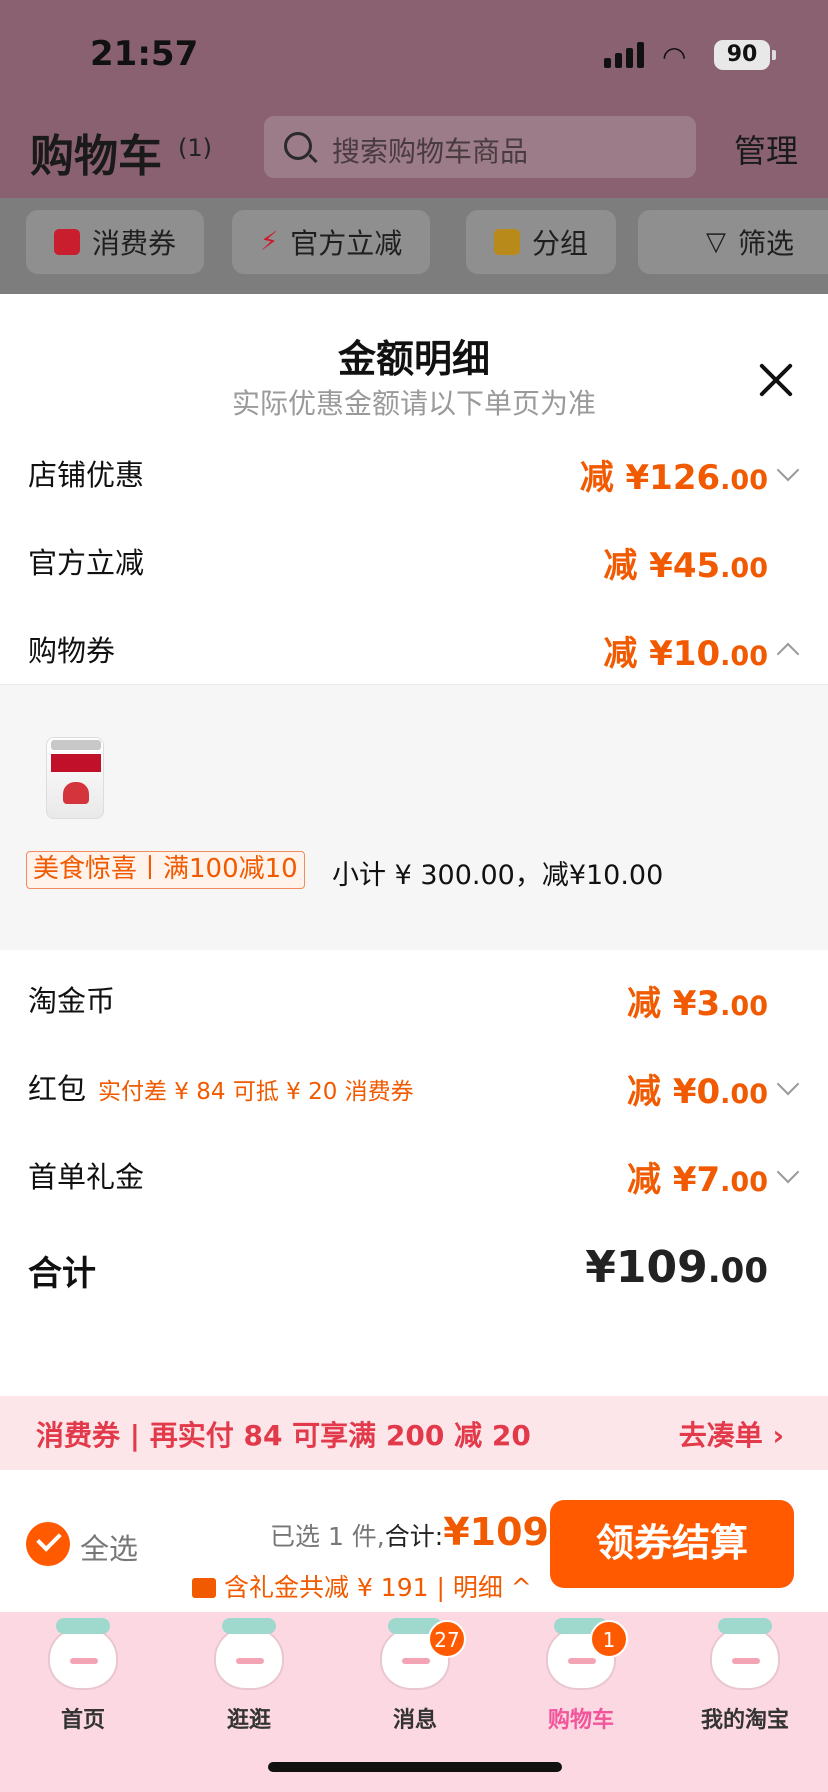 The height and width of the screenshot is (1792, 828). Describe the element at coordinates (414, 570) in the screenshot. I see `row-official-discount: 官方立减 减 ¥45.00` at that location.